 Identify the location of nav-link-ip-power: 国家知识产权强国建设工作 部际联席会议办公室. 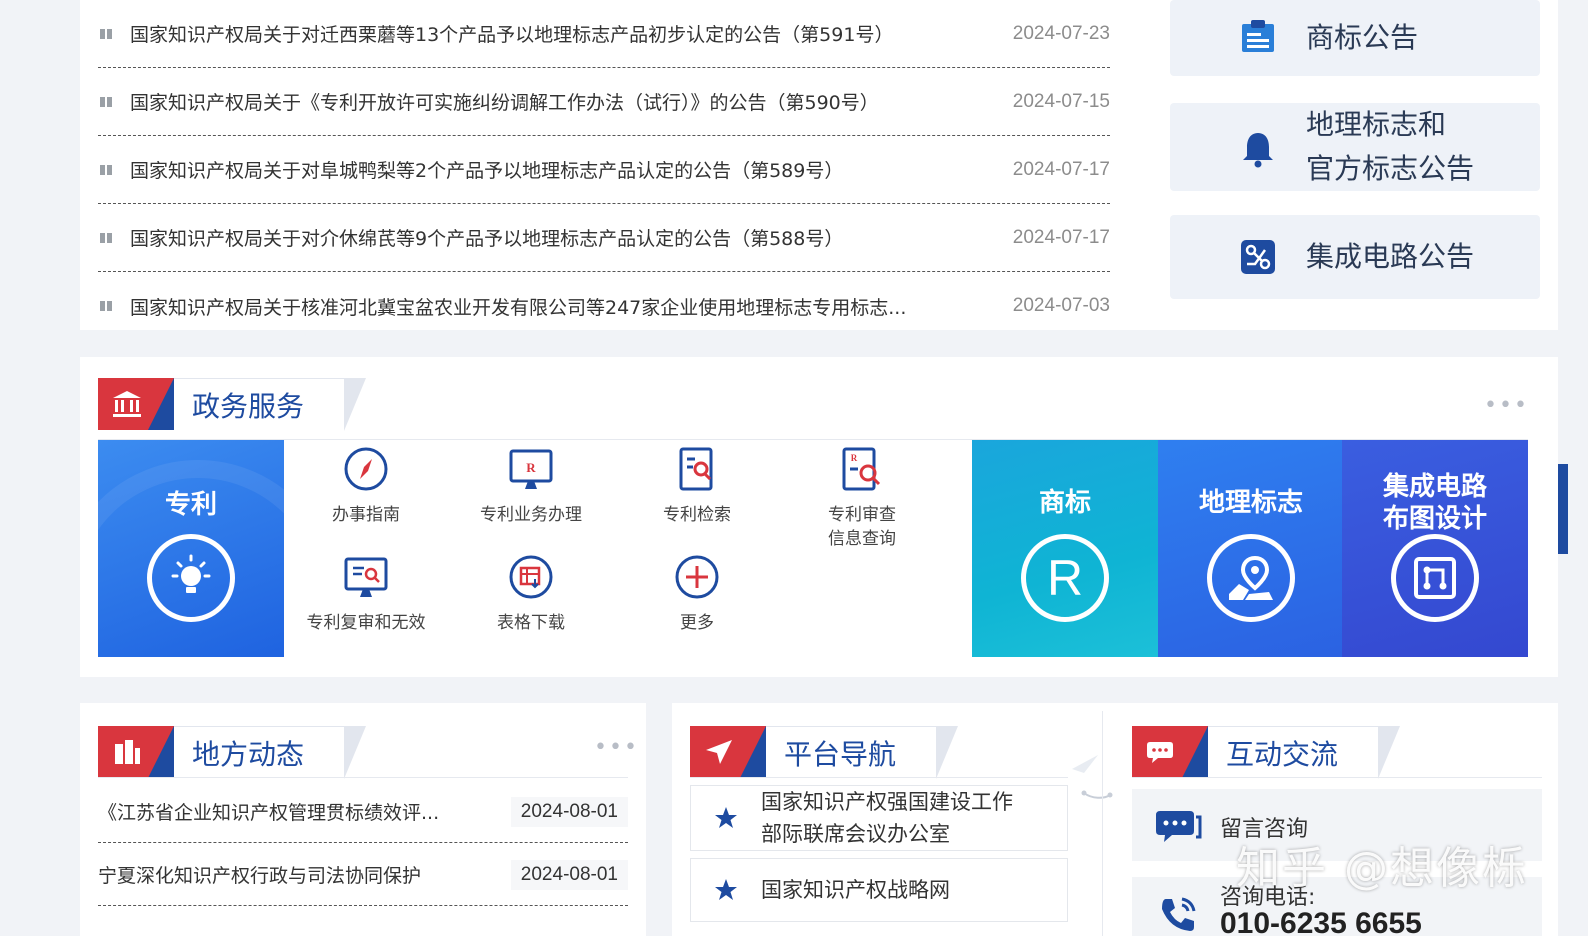
(879, 818).